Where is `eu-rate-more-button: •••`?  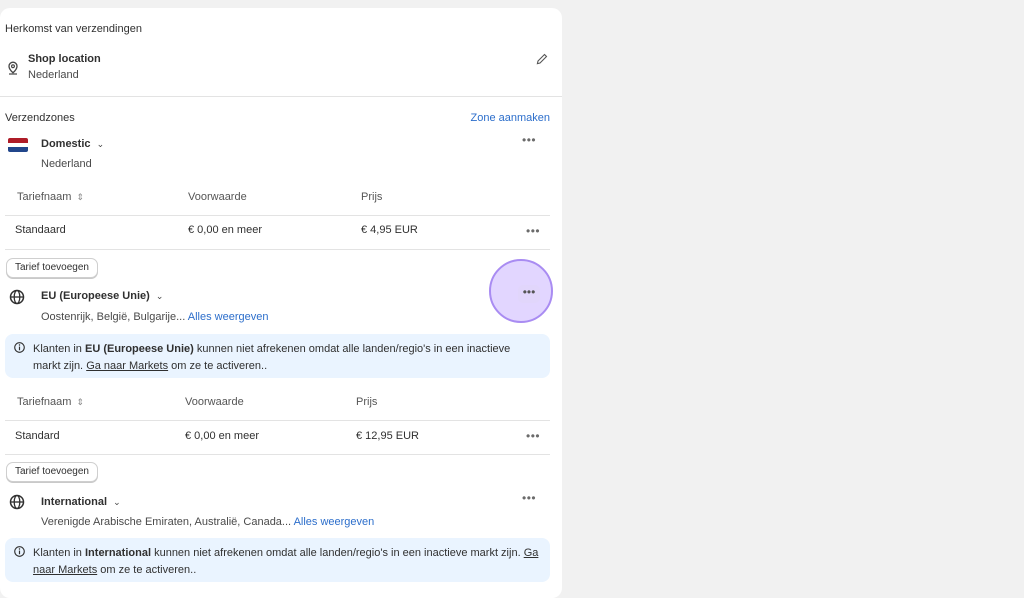 eu-rate-more-button: ••• is located at coordinates (533, 436).